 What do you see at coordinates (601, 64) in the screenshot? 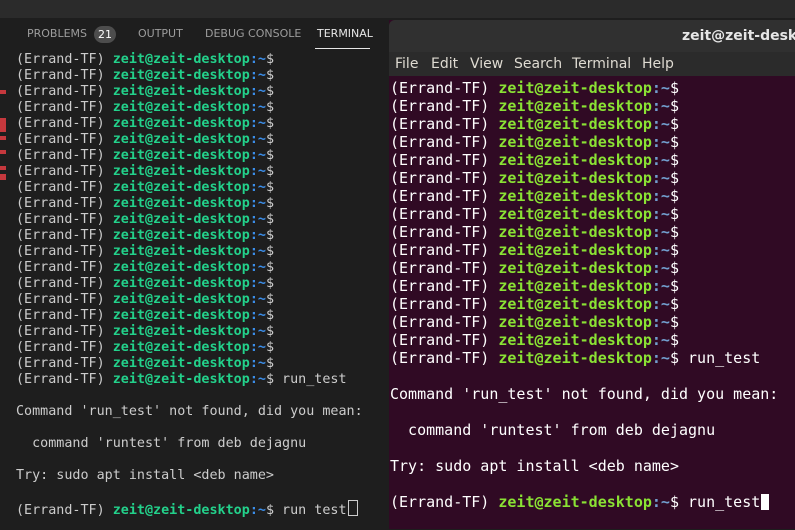
I see `menu-terminal: Terminal` at bounding box center [601, 64].